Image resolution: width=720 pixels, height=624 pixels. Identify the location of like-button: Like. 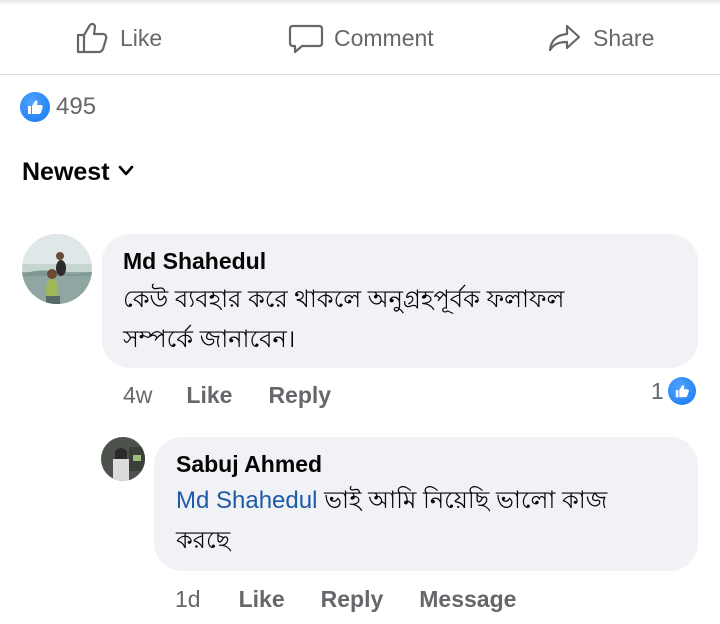
(118, 38).